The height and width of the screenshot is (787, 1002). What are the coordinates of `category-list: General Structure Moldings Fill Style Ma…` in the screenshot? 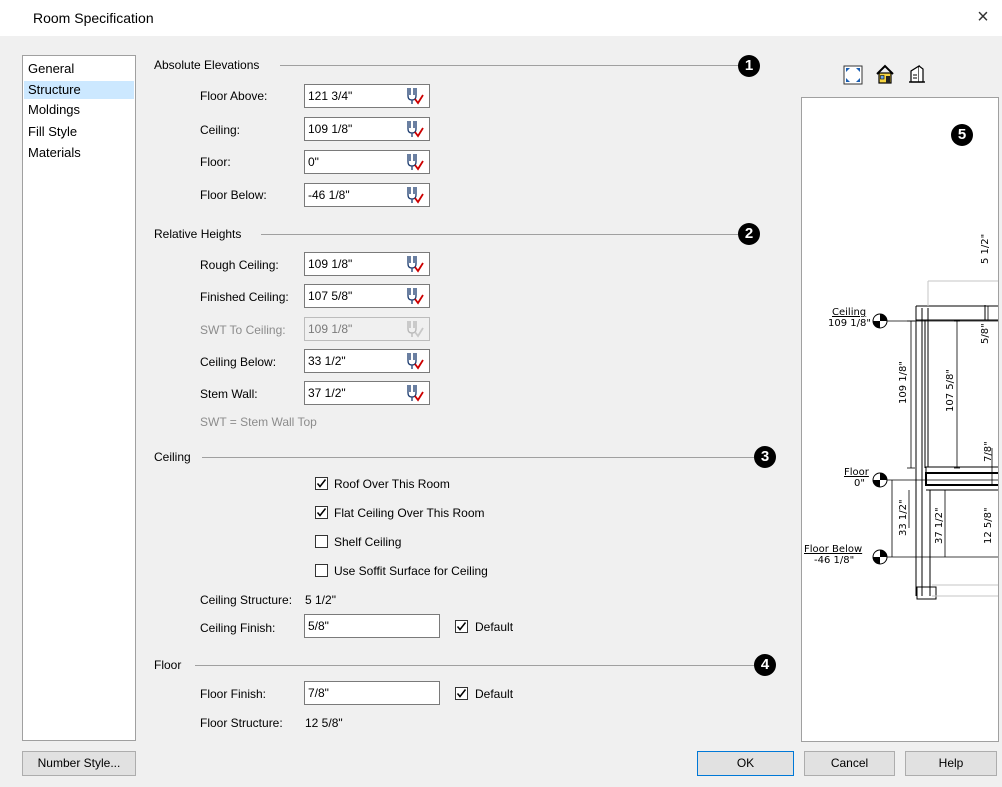 It's located at (79, 398).